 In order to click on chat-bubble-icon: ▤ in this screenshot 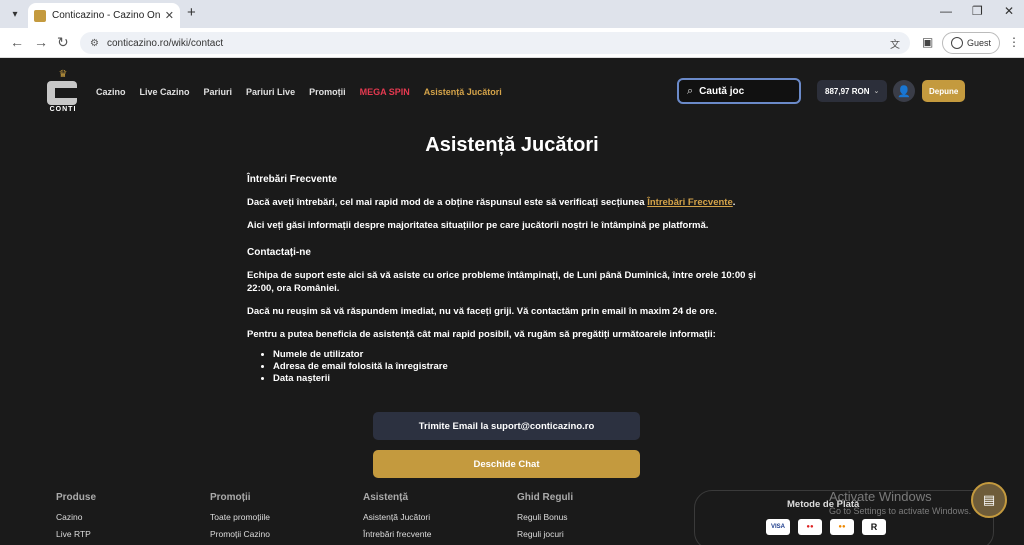, I will do `click(989, 500)`.